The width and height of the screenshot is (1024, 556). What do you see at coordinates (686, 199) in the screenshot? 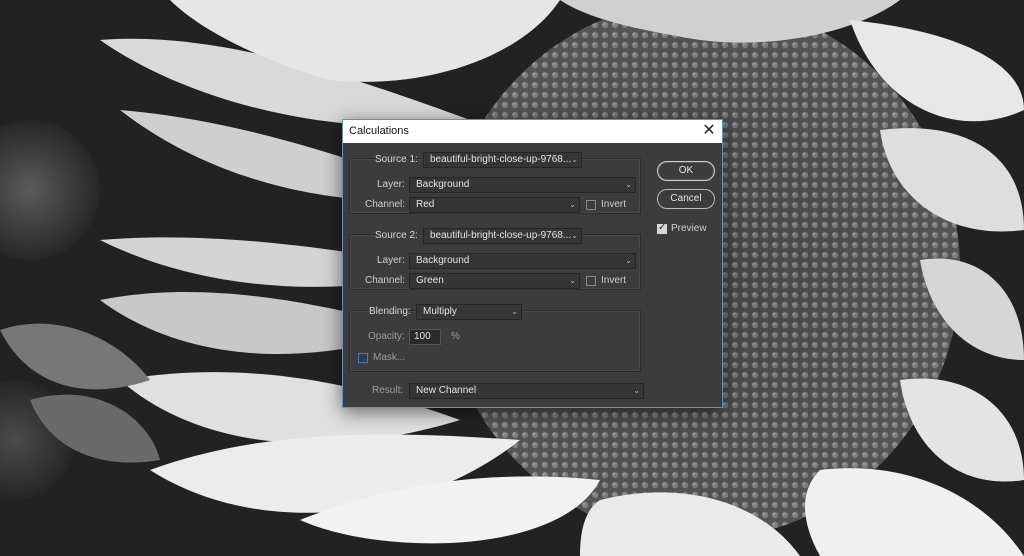
I see `cancel-button: Cancel` at bounding box center [686, 199].